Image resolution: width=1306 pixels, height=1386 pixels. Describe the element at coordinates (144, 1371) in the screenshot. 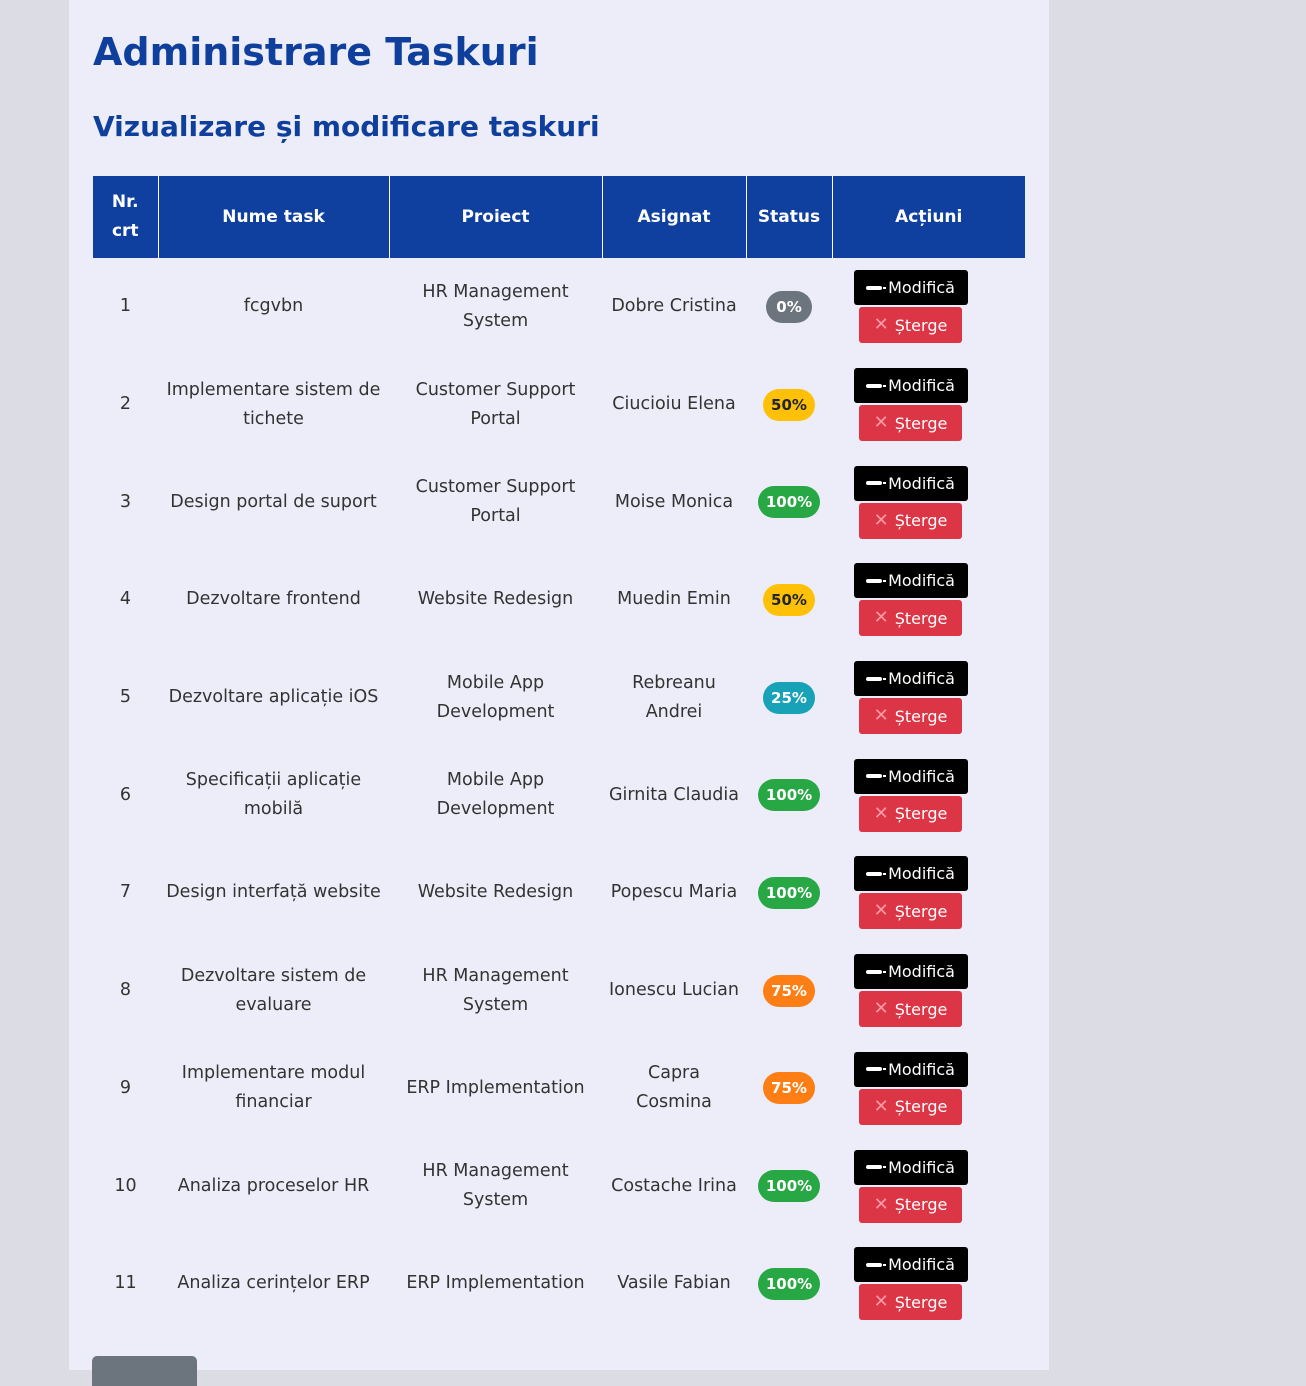

I see `back-button` at that location.